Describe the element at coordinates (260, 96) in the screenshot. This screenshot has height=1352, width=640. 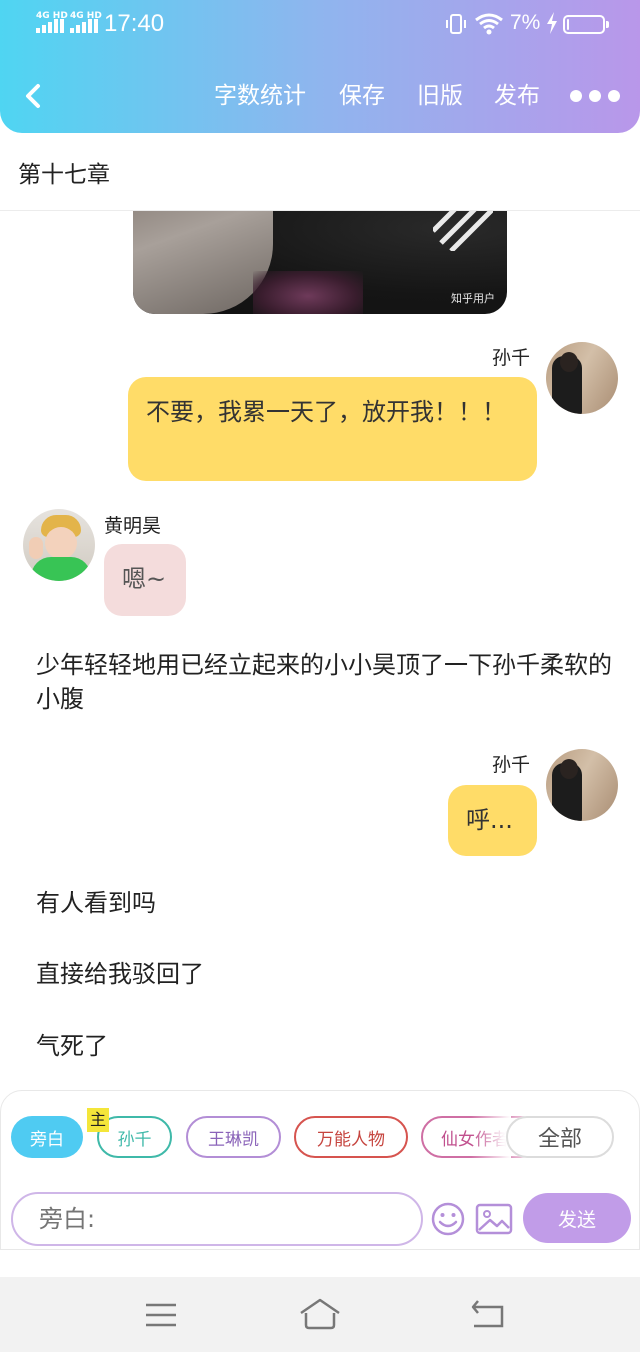
I see `word-count-button: 字数统计` at that location.